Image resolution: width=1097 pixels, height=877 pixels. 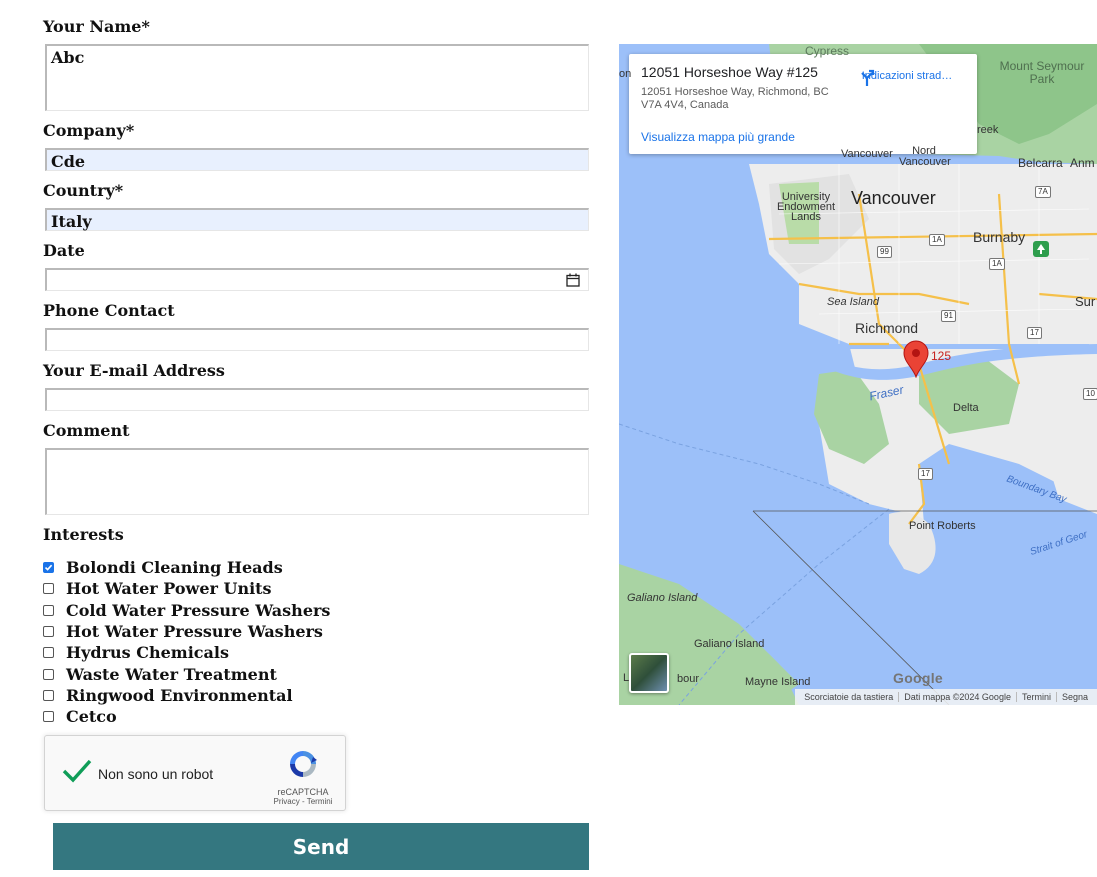 What do you see at coordinates (806, 207) in the screenshot?
I see `map-label-ube: University Endowment Lands` at bounding box center [806, 207].